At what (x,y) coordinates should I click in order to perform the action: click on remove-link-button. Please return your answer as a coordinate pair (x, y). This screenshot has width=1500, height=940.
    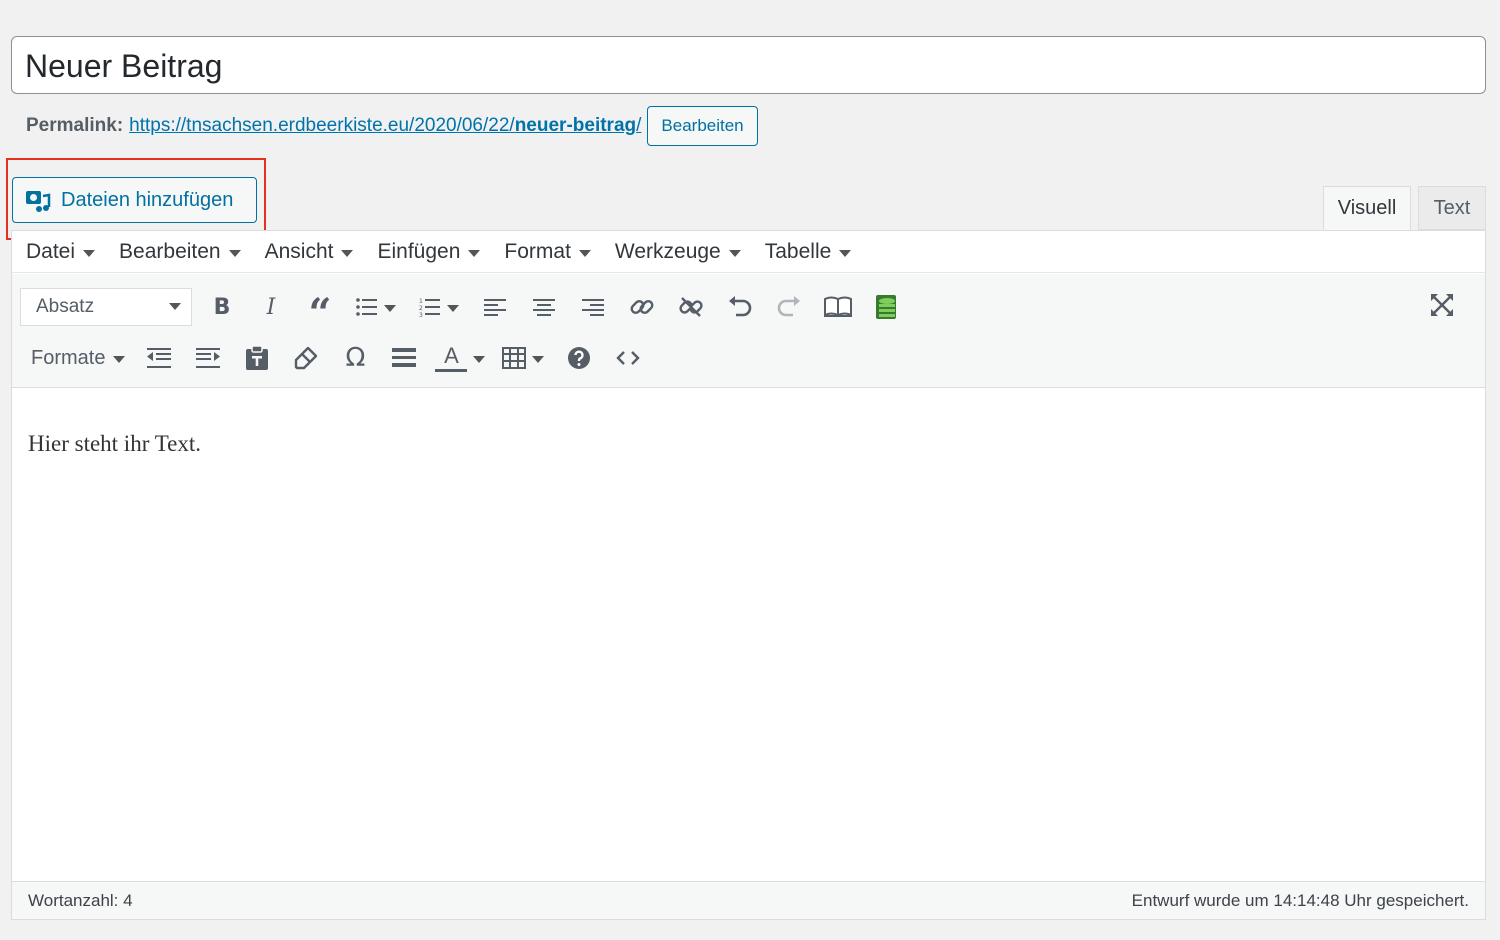
    Looking at the image, I should click on (691, 307).